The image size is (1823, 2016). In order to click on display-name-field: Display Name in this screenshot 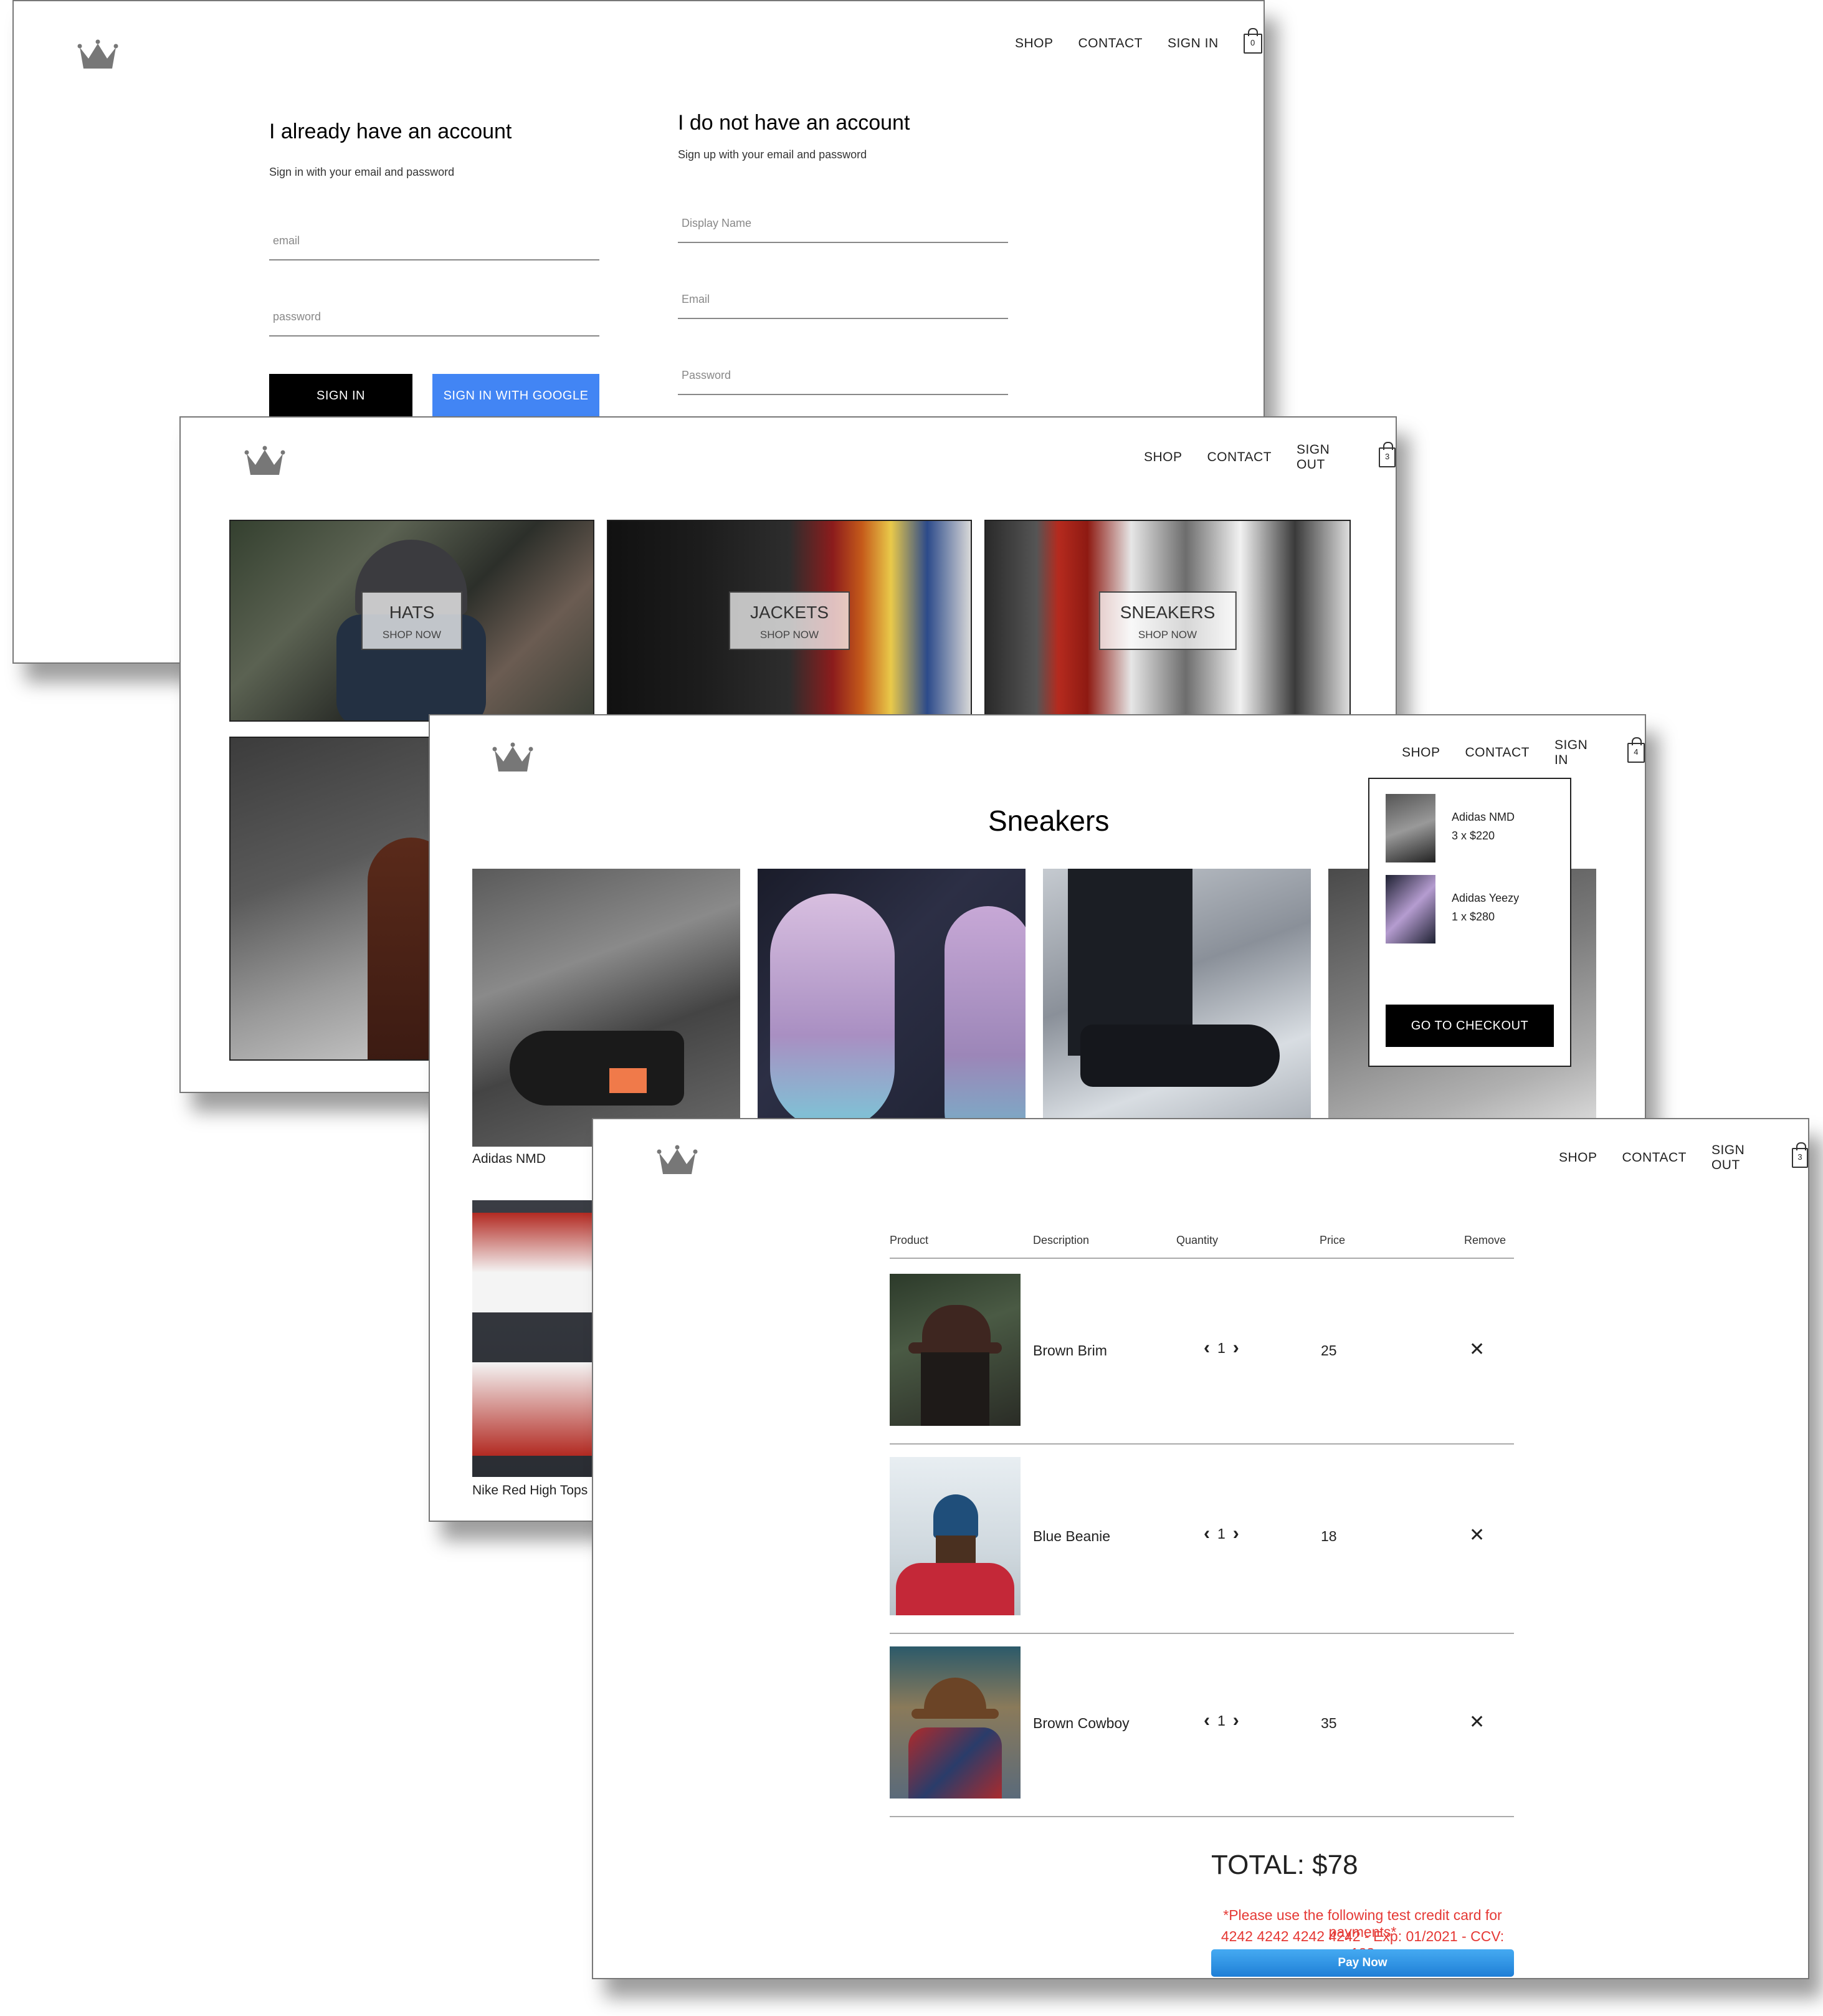, I will do `click(843, 226)`.